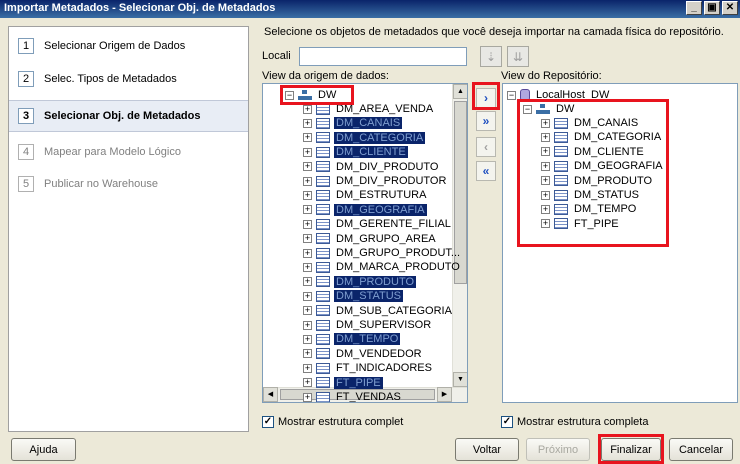 The height and width of the screenshot is (464, 740). I want to click on source-table-node: + DM_CLIENTE, so click(355, 152).